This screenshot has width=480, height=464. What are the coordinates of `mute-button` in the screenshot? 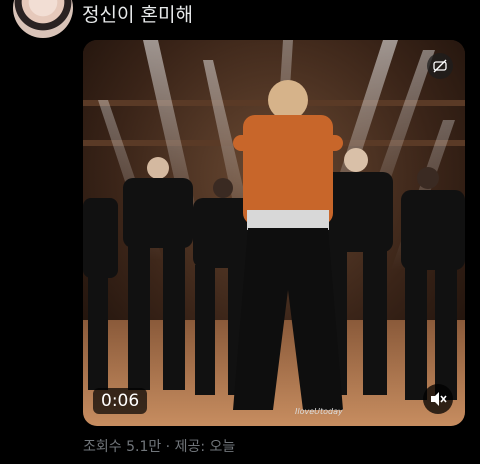 It's located at (438, 399).